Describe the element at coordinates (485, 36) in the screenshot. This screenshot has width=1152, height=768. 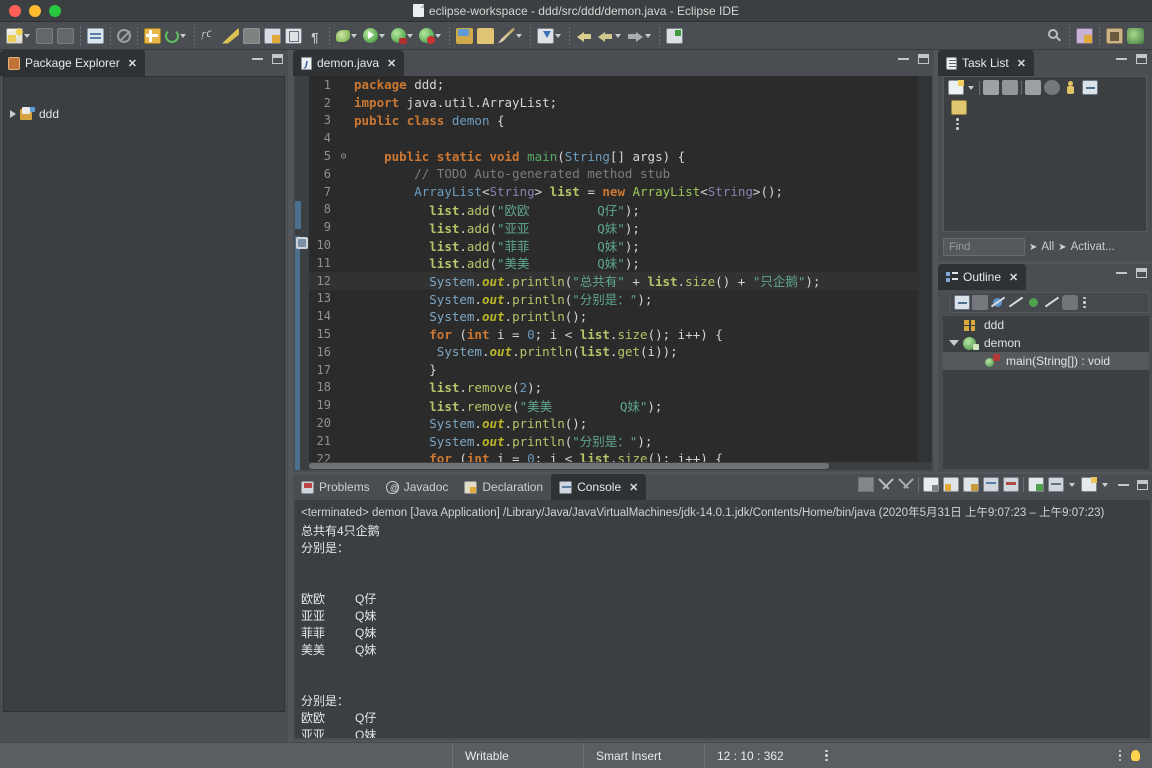
I see `toolbar-button-open-resource` at that location.